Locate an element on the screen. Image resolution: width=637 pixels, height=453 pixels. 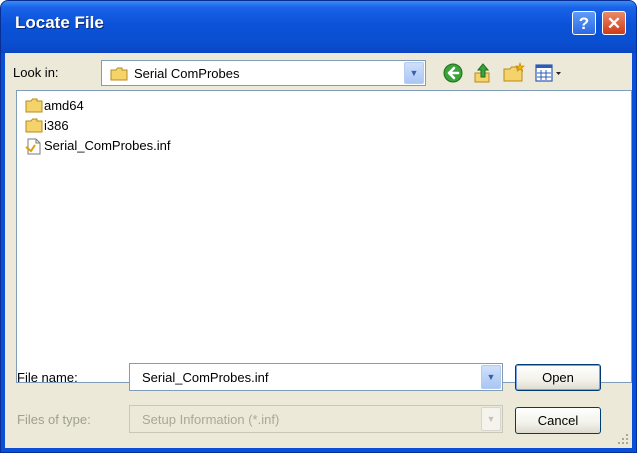
list-item-label: amd64 is located at coordinates (64, 105).